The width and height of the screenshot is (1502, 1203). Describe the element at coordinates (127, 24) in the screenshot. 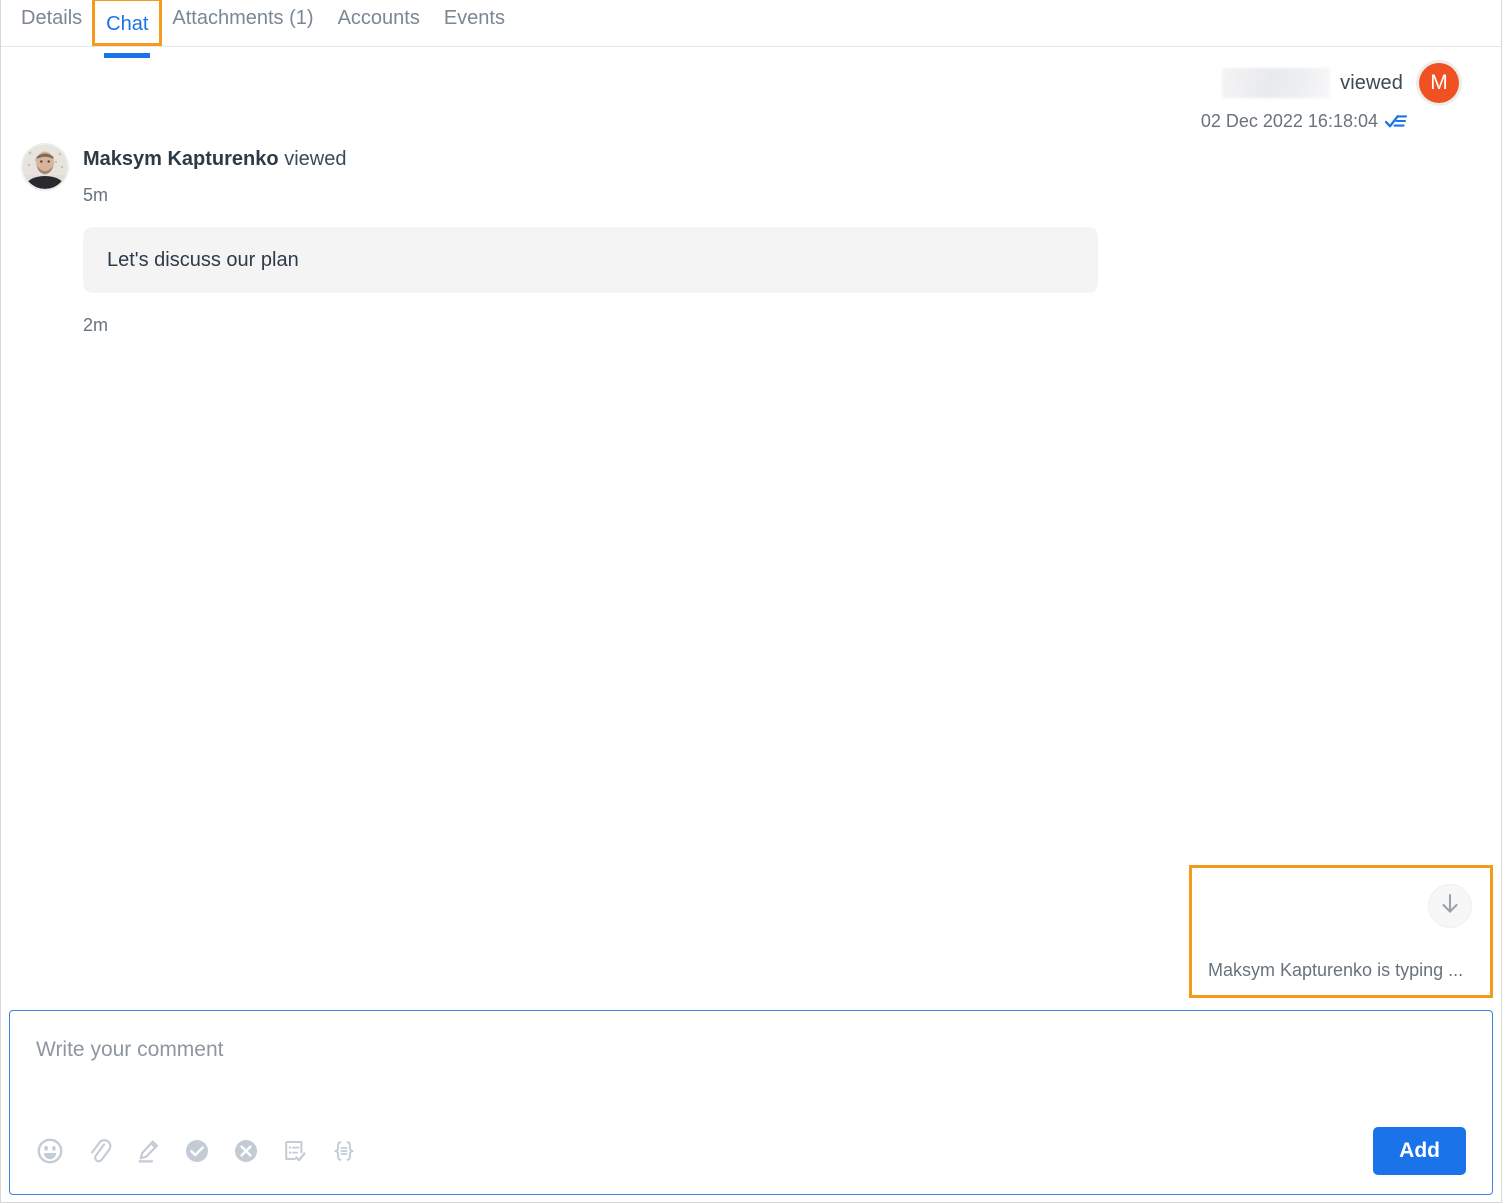

I see `tab-chat-label: Chat` at that location.